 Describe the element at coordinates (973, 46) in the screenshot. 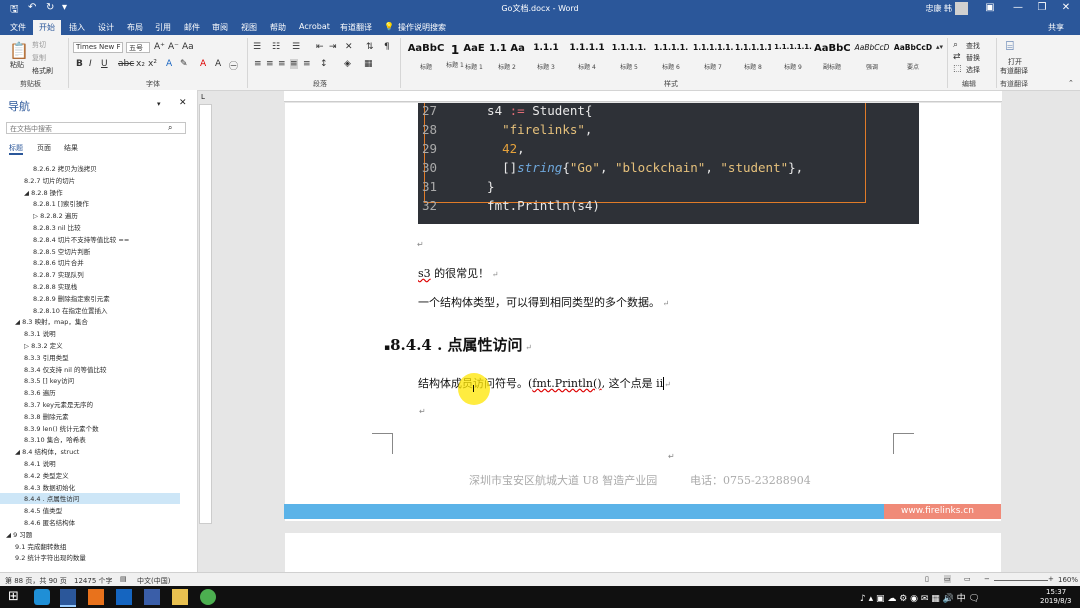

I see `find-button: 查找` at that location.